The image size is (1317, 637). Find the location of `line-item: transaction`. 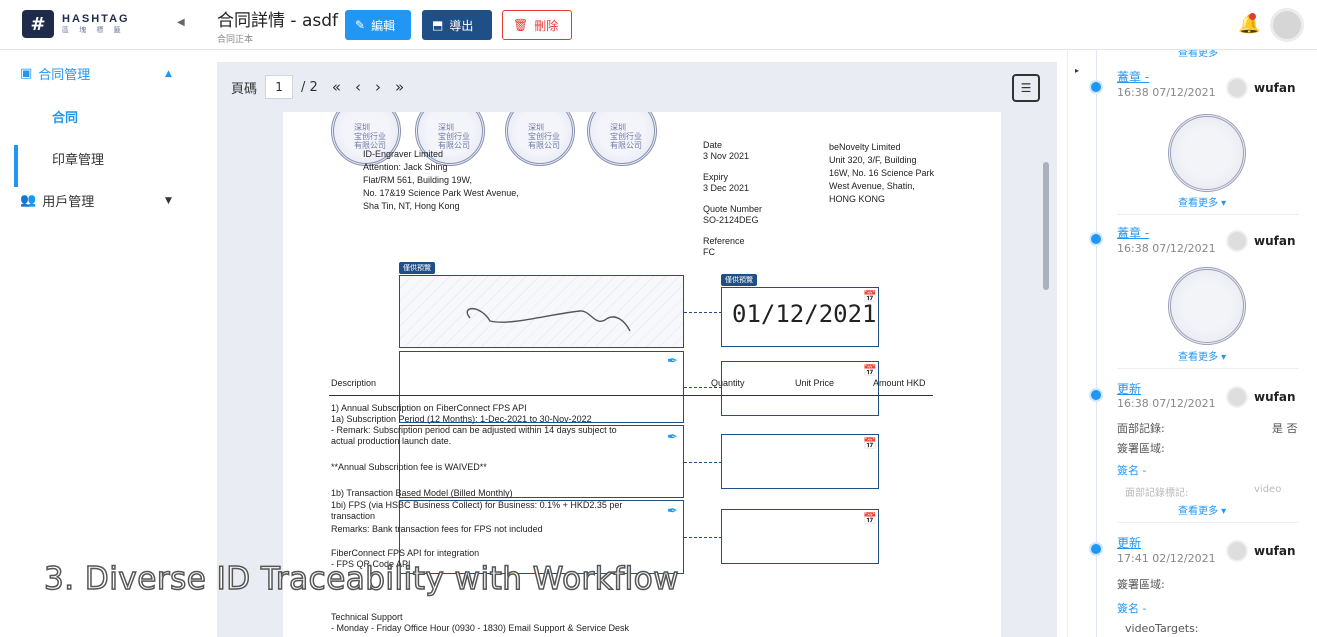

line-item: transaction is located at coordinates (353, 516).